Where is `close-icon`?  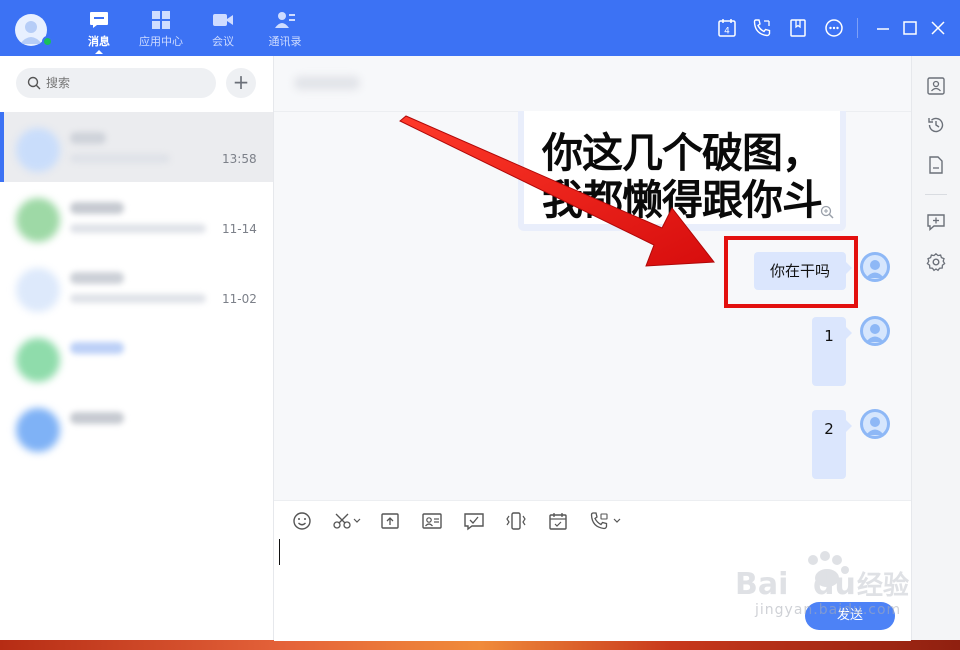
close-icon is located at coordinates (938, 28).